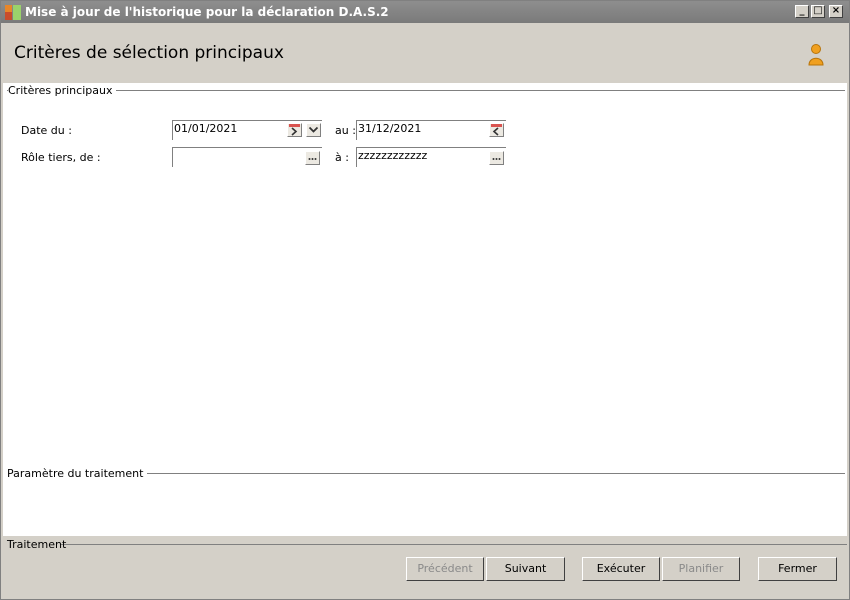 The image size is (850, 600). Describe the element at coordinates (445, 569) in the screenshot. I see `previous-button: Précédent` at that location.